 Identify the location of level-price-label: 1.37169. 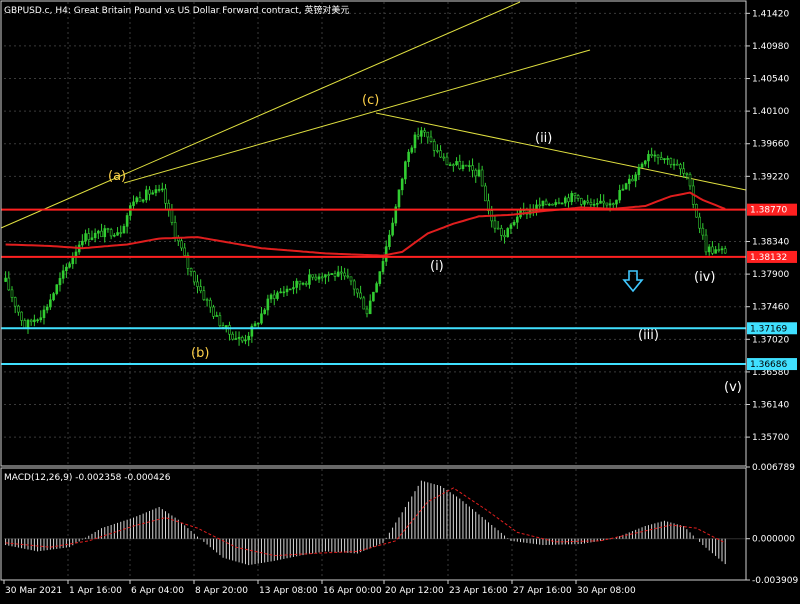
(768, 329).